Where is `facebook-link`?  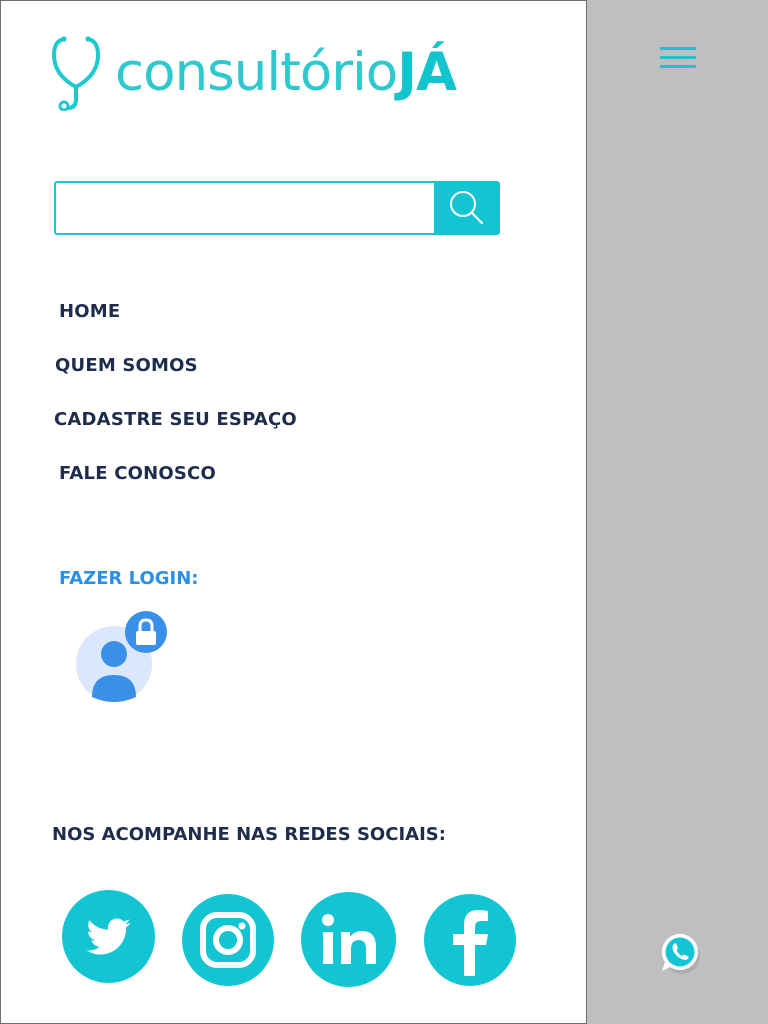
facebook-link is located at coordinates (470, 940).